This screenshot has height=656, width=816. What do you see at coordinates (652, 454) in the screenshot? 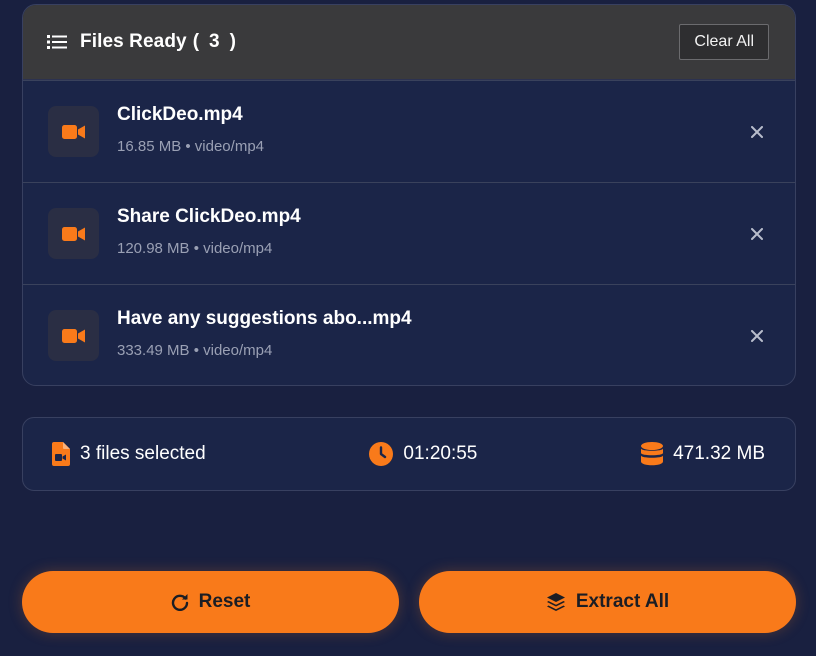
I see `database-icon` at bounding box center [652, 454].